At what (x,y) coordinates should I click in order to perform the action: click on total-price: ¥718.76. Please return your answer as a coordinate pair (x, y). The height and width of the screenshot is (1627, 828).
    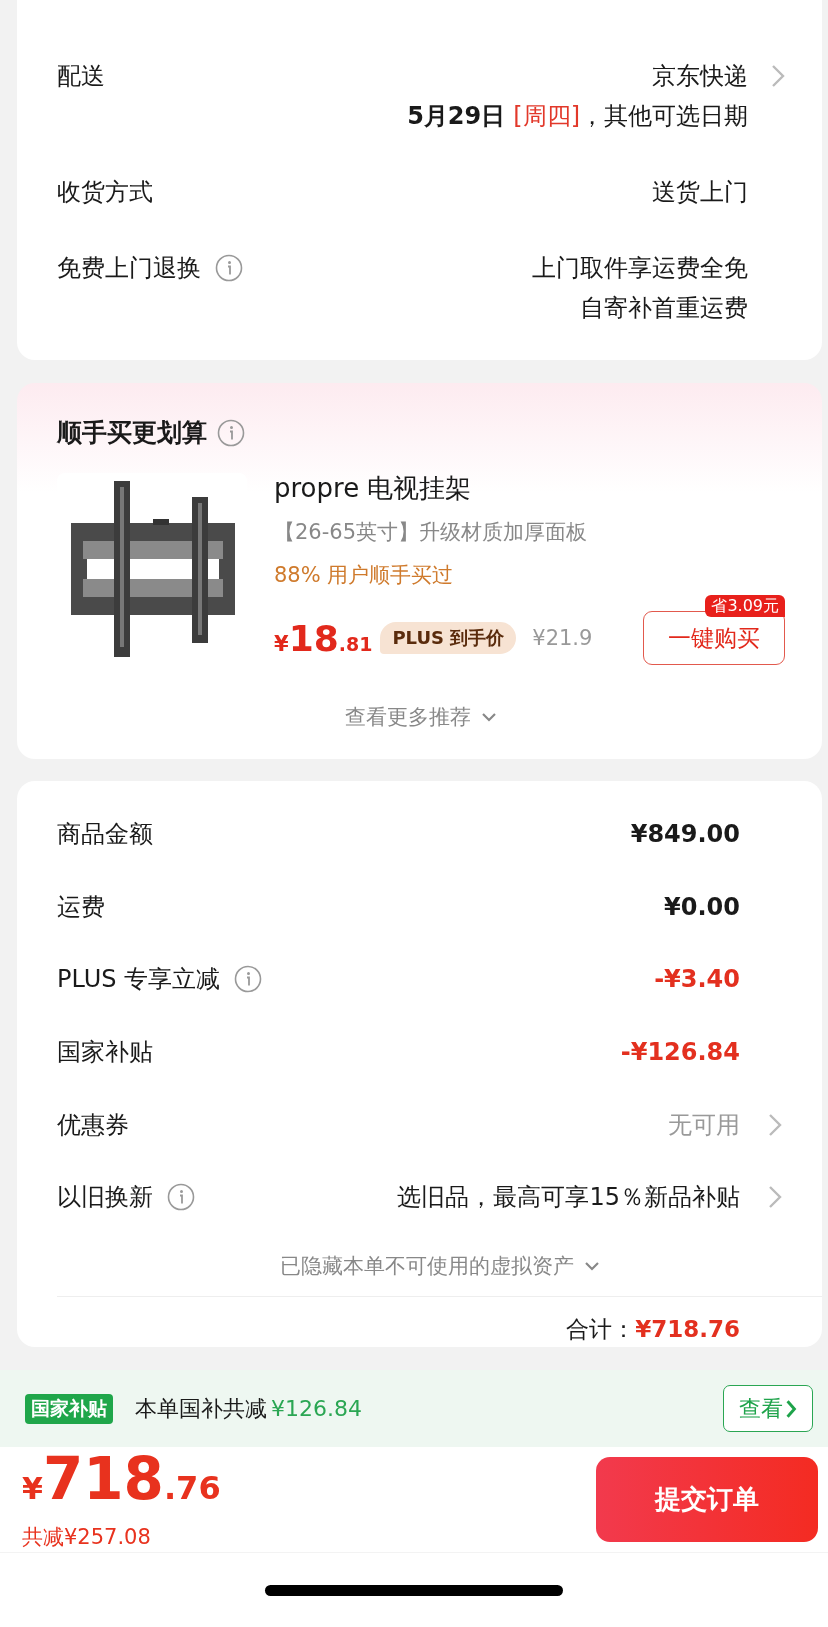
    Looking at the image, I should click on (121, 1482).